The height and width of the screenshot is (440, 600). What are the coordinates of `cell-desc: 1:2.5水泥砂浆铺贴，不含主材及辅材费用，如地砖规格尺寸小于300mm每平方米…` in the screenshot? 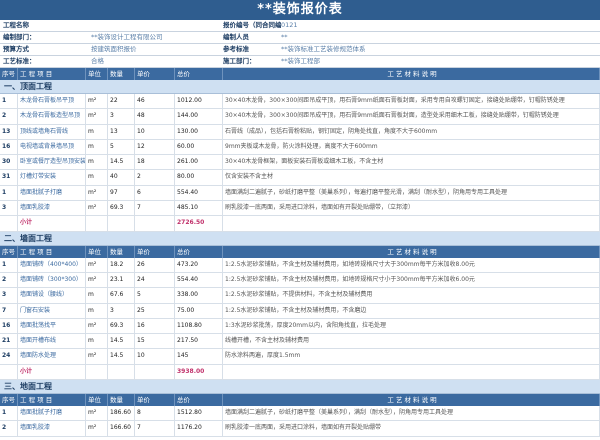 It's located at (411, 280).